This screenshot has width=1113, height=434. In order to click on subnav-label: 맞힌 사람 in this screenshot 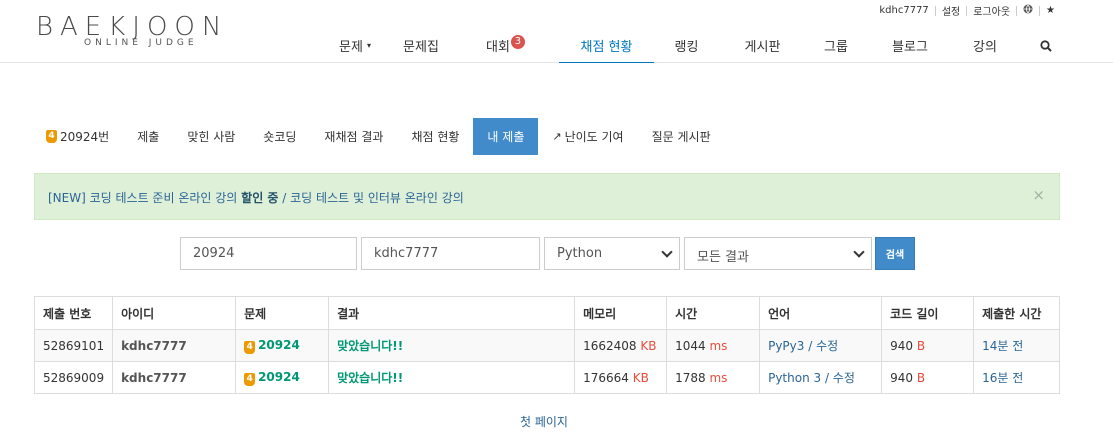, I will do `click(211, 137)`.